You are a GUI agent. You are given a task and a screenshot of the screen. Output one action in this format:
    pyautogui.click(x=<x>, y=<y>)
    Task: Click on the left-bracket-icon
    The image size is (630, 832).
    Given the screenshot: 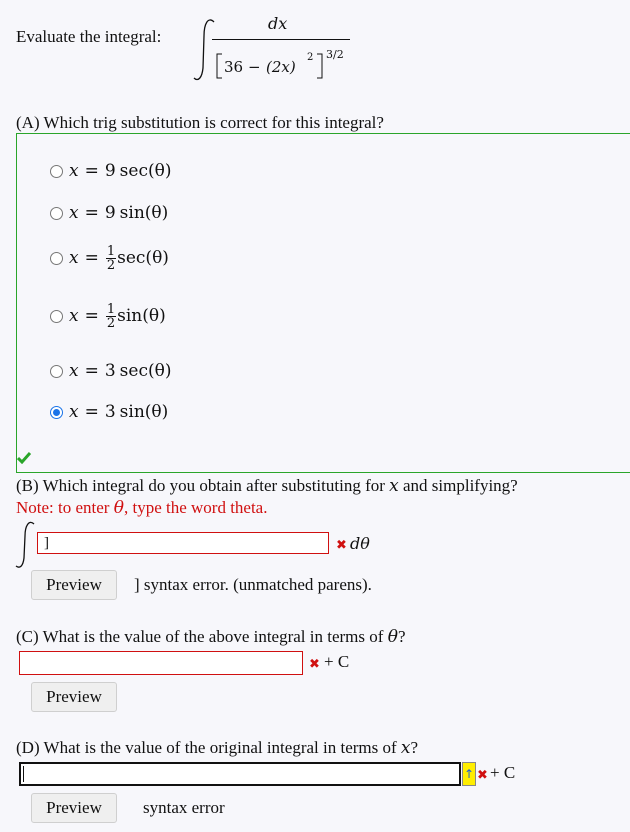 What is the action you would take?
    pyautogui.click(x=219, y=66)
    